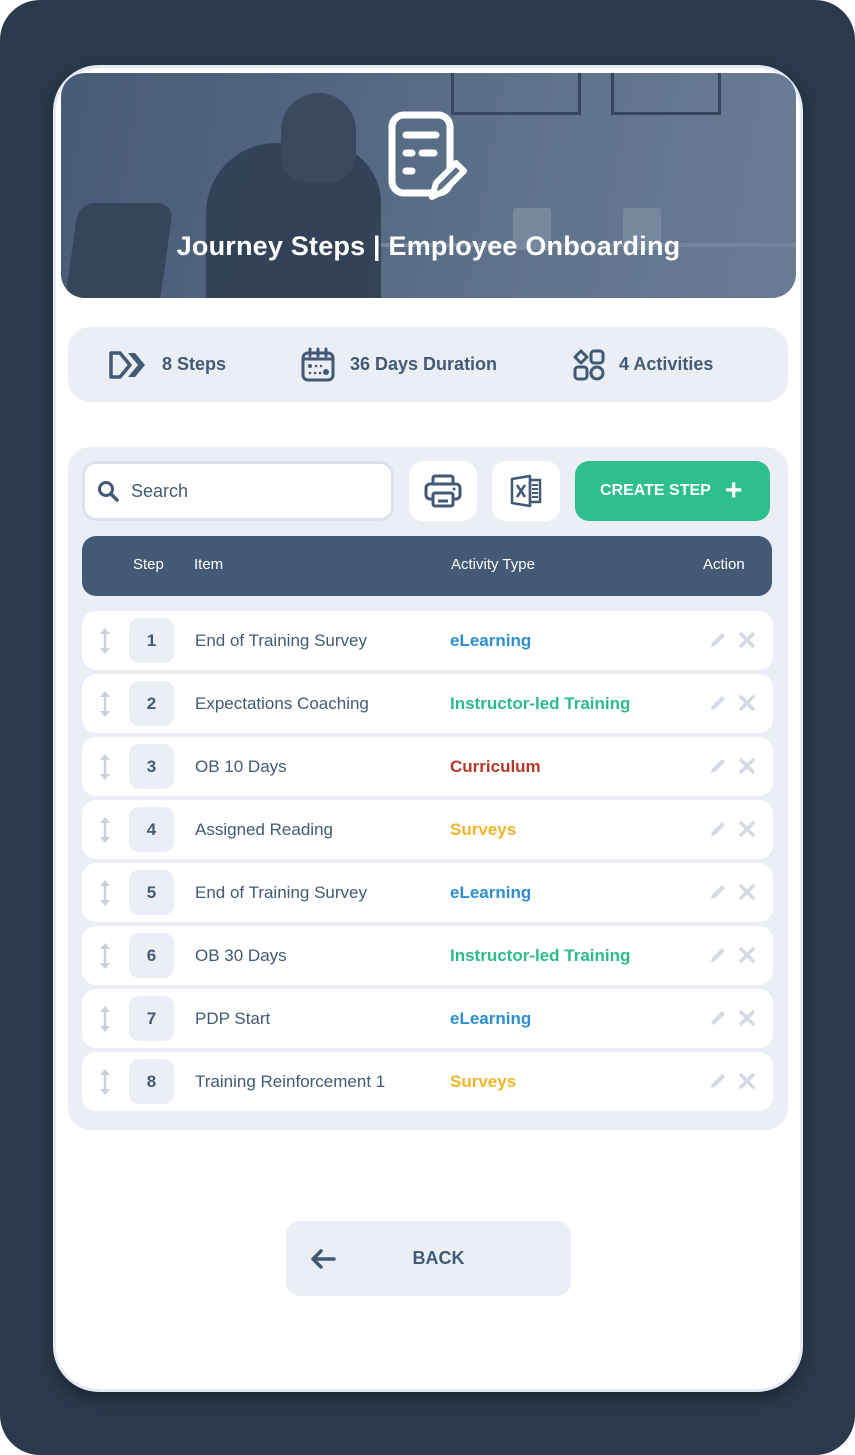 This screenshot has height=1455, width=855. What do you see at coordinates (151, 892) in the screenshot?
I see `step-number: 5` at bounding box center [151, 892].